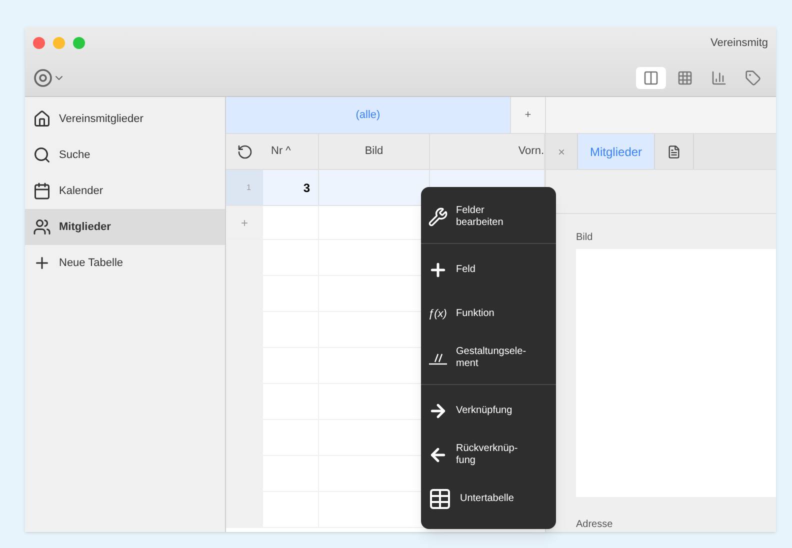 The image size is (792, 548). I want to click on context-menu-item: Felder bearbeiten, so click(488, 217).